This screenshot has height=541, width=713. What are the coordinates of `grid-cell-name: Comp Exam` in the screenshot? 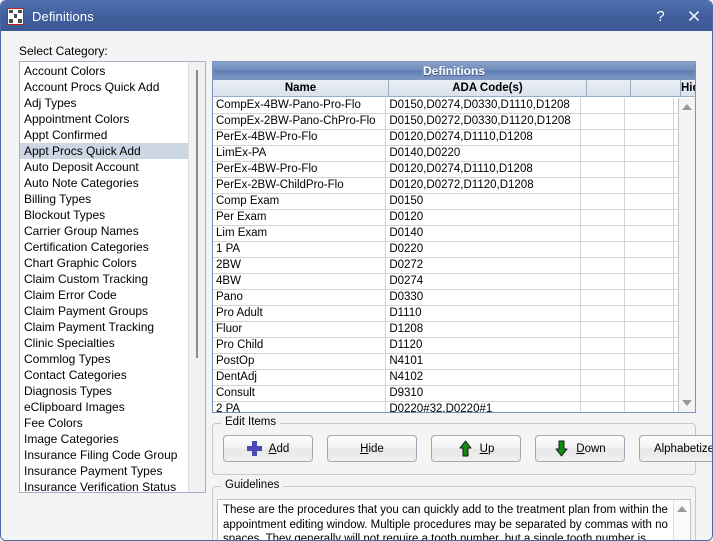 It's located at (300, 201).